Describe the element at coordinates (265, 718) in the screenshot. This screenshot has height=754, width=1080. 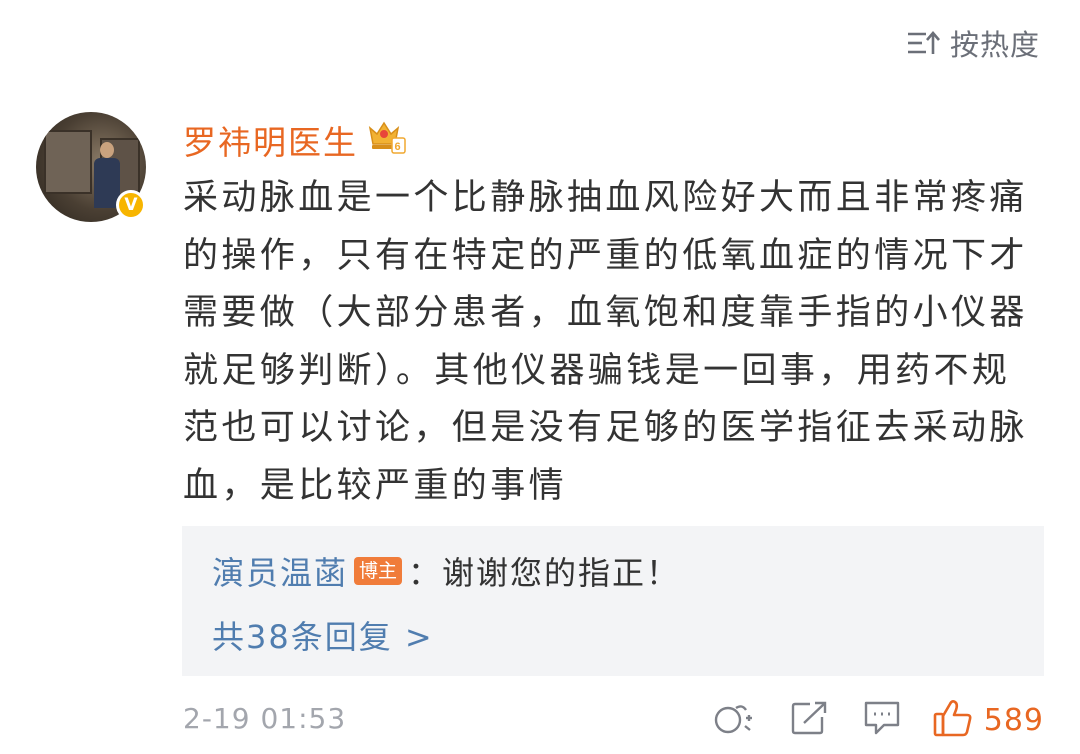
I see `comment-timestamp: 2-19 01:53` at that location.